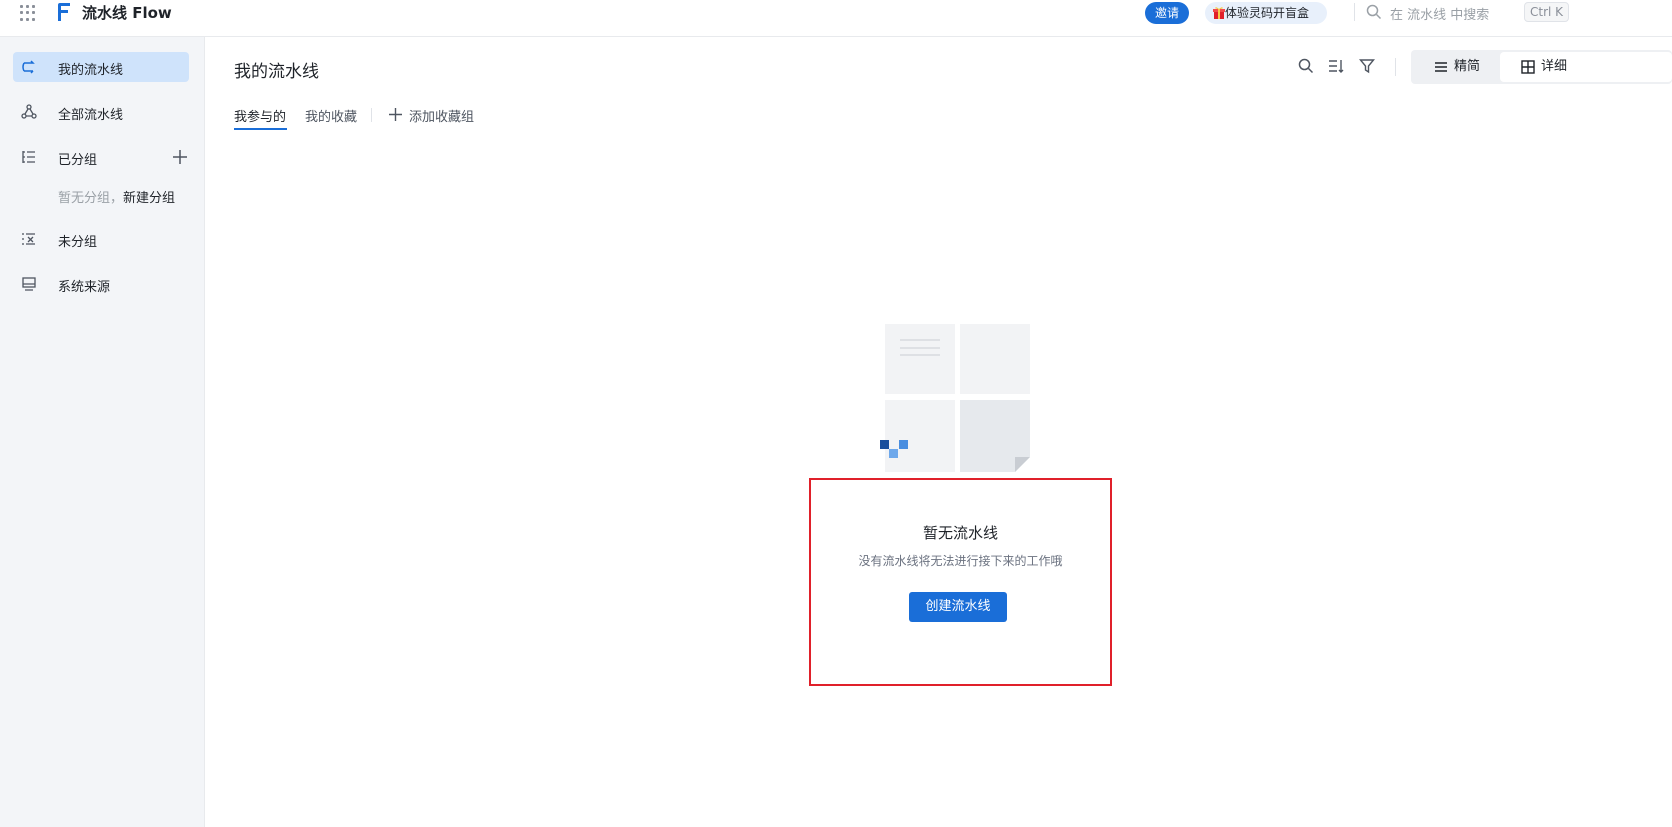 This screenshot has height=827, width=1672. What do you see at coordinates (1467, 66) in the screenshot?
I see `view-compact-label: 精简` at bounding box center [1467, 66].